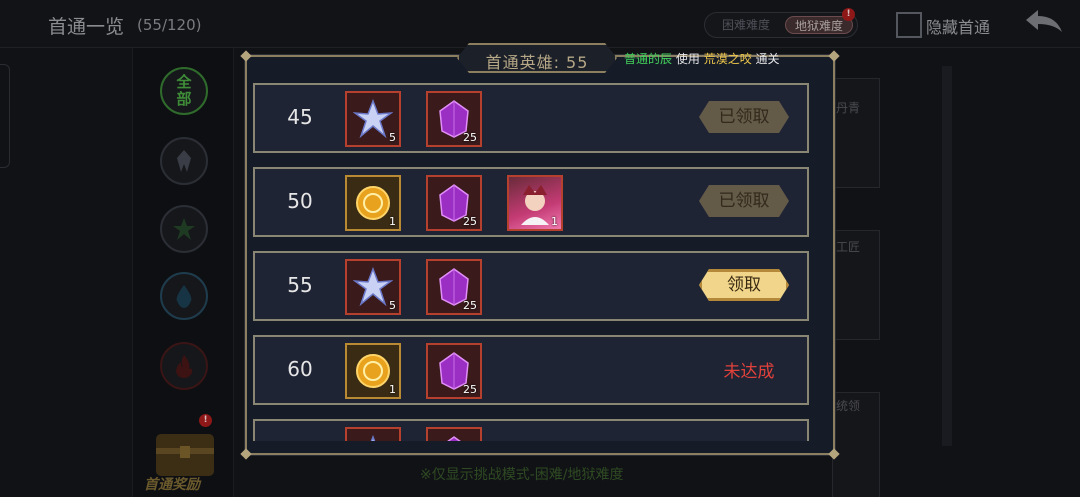  I want to click on reward-row: 50 1 25 1 已领取, so click(531, 202).